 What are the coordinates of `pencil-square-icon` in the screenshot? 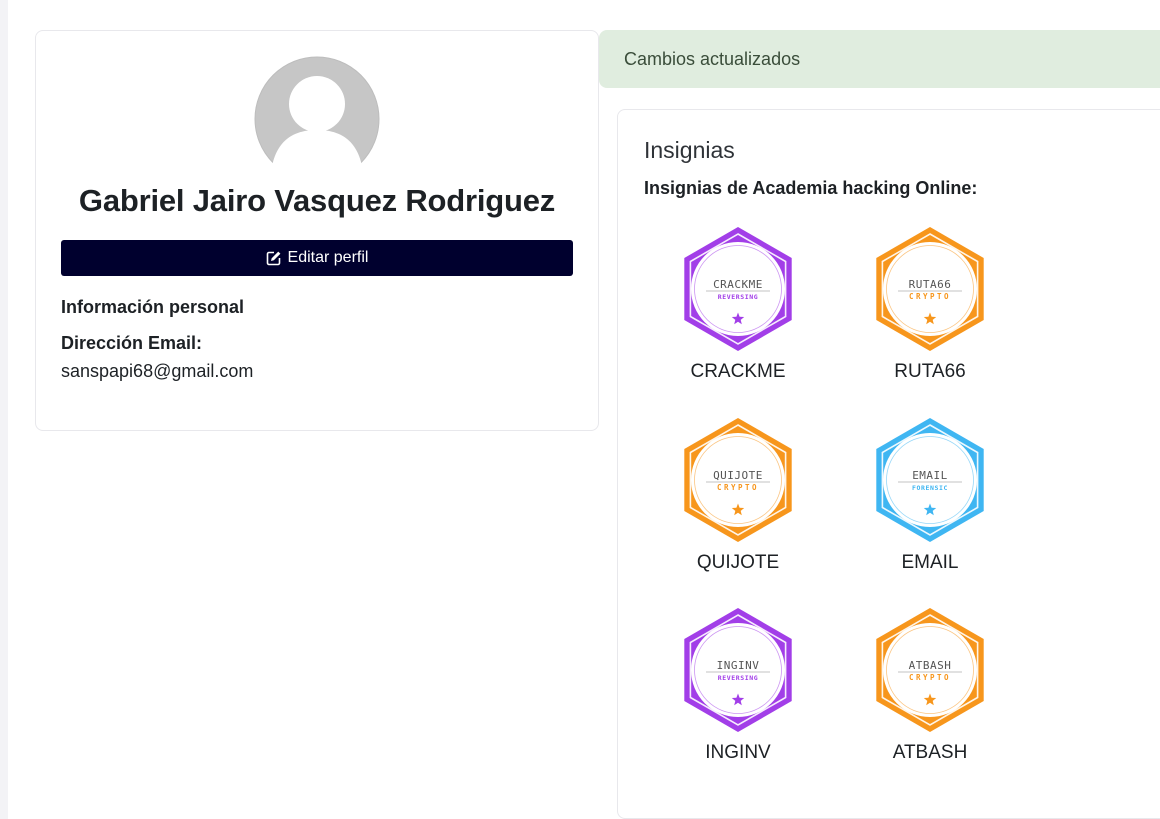 It's located at (273, 258).